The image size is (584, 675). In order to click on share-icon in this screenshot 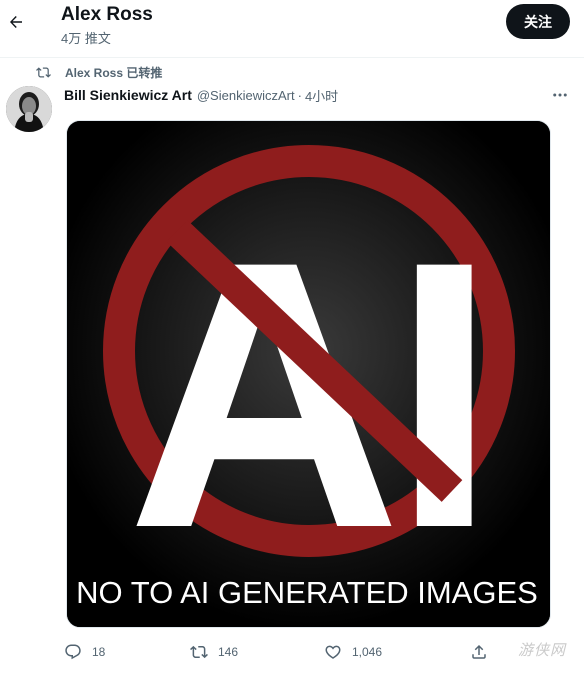, I will do `click(479, 651)`.